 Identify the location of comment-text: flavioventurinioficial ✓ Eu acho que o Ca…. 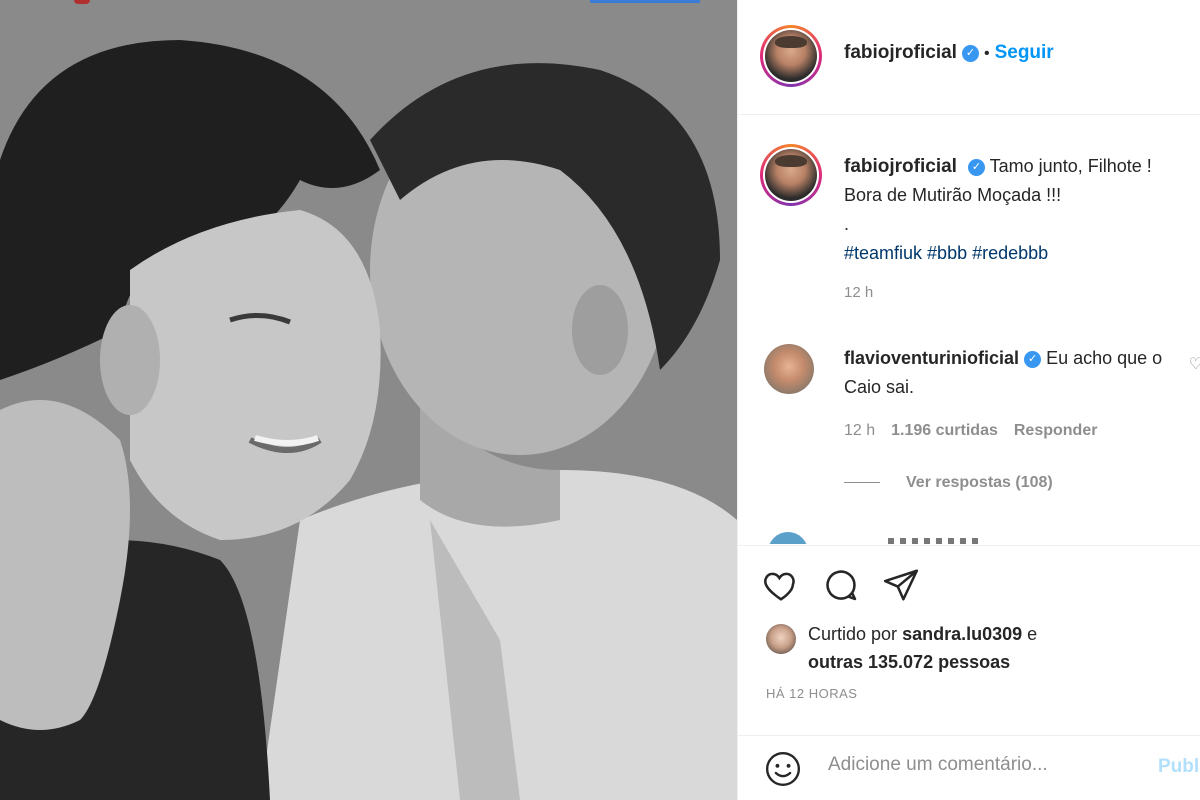
(1009, 373).